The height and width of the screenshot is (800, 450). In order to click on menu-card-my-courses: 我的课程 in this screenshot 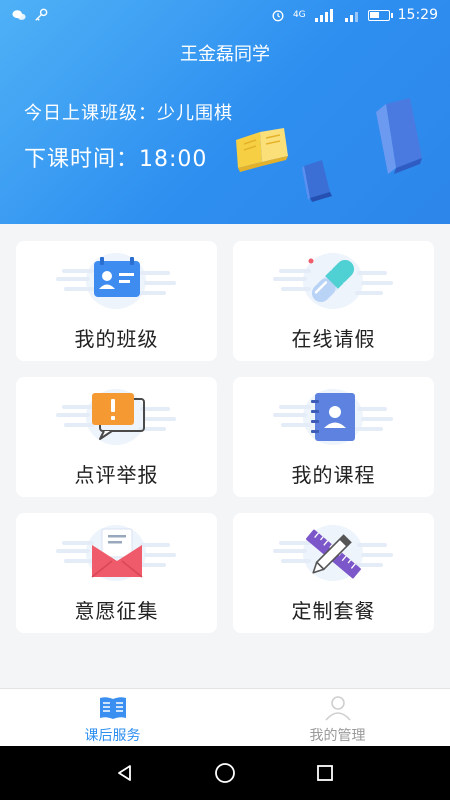, I will do `click(333, 437)`.